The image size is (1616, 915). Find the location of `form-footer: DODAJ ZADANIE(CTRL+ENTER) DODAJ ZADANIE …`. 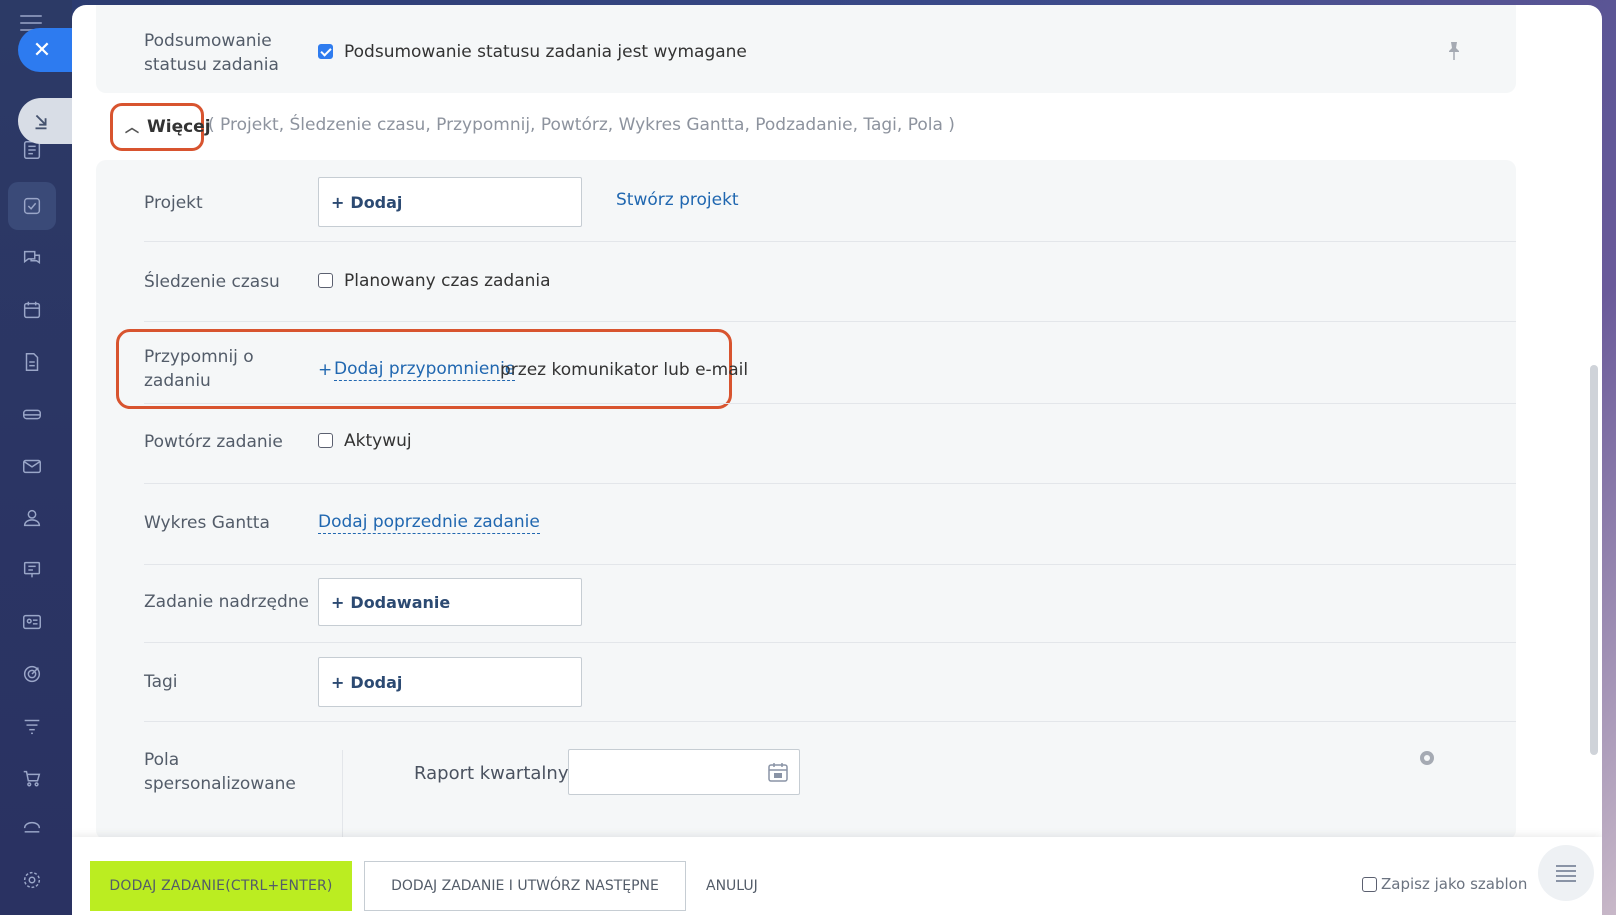

form-footer: DODAJ ZADANIE(CTRL+ENTER) DODAJ ZADANIE … is located at coordinates (837, 876).